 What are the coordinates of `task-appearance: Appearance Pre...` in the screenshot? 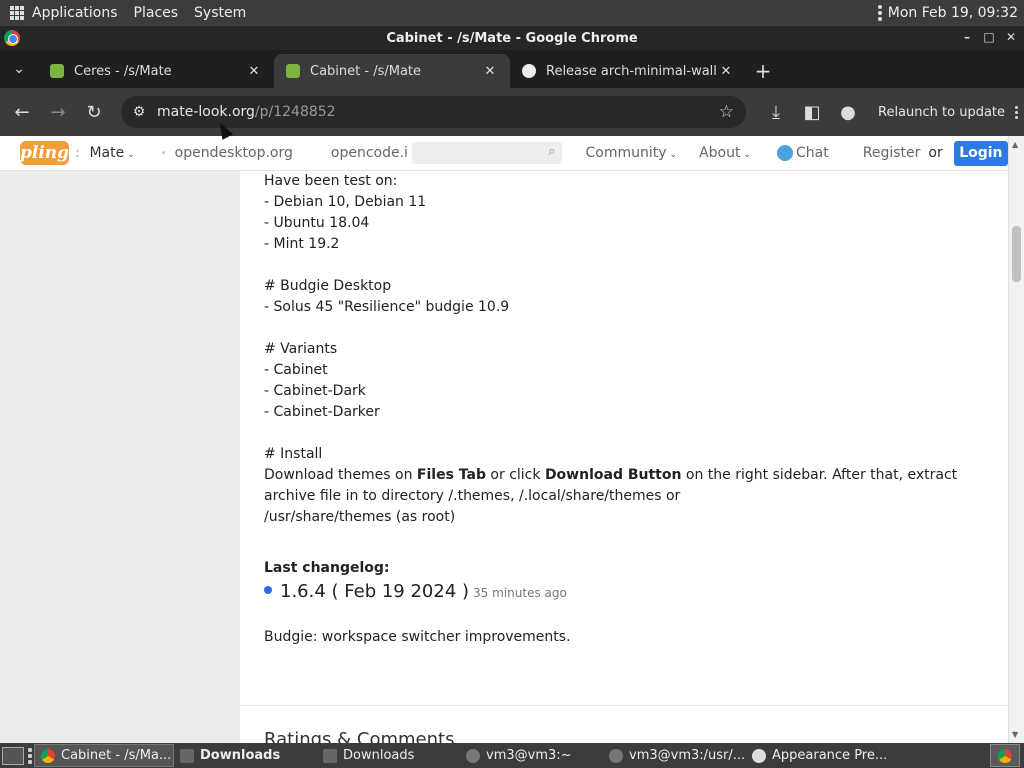 It's located at (816, 755).